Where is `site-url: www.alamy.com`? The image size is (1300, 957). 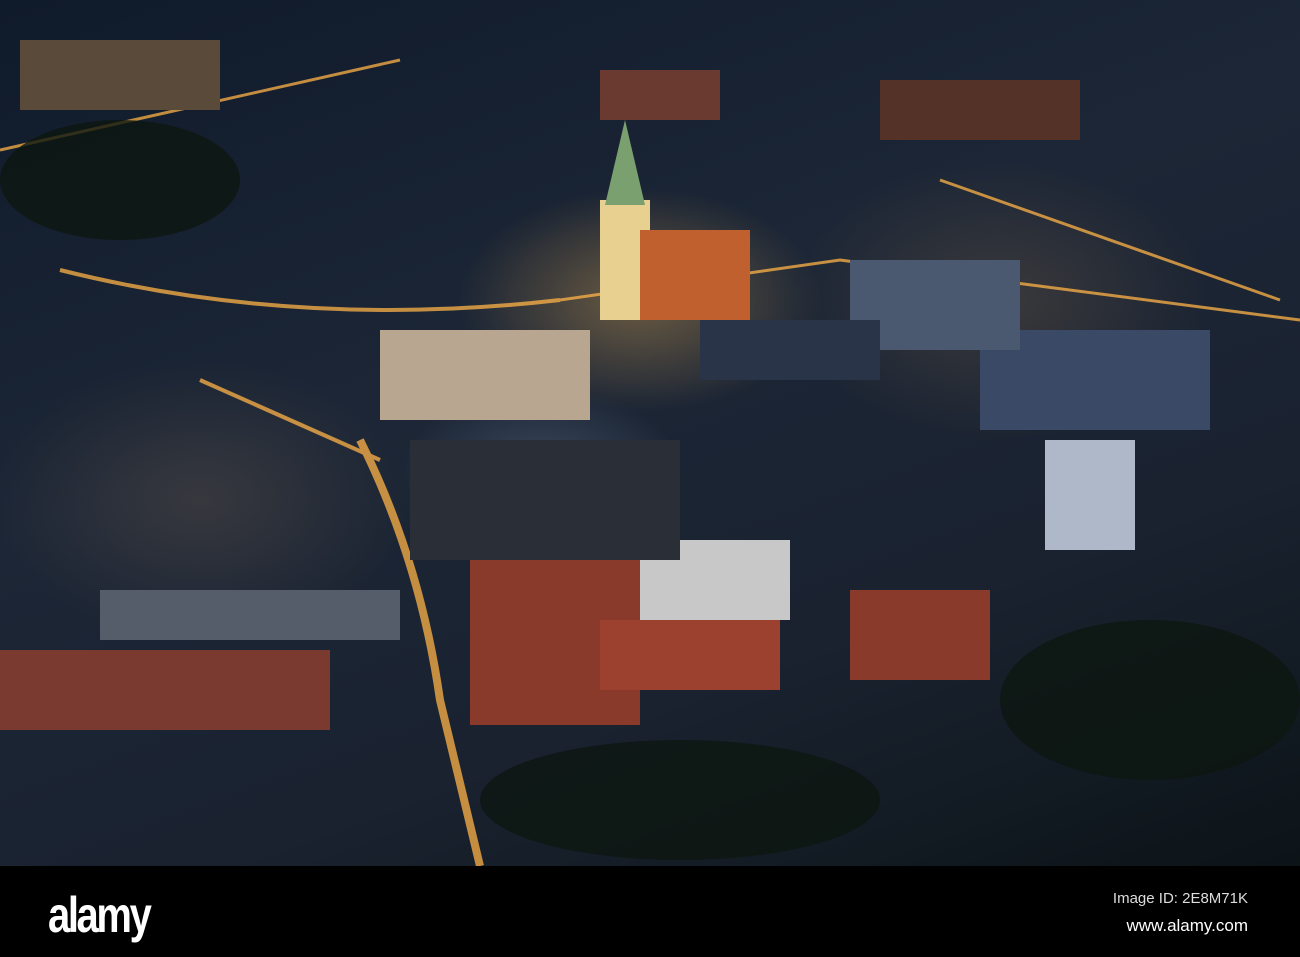 site-url: www.alamy.com is located at coordinates (1187, 925).